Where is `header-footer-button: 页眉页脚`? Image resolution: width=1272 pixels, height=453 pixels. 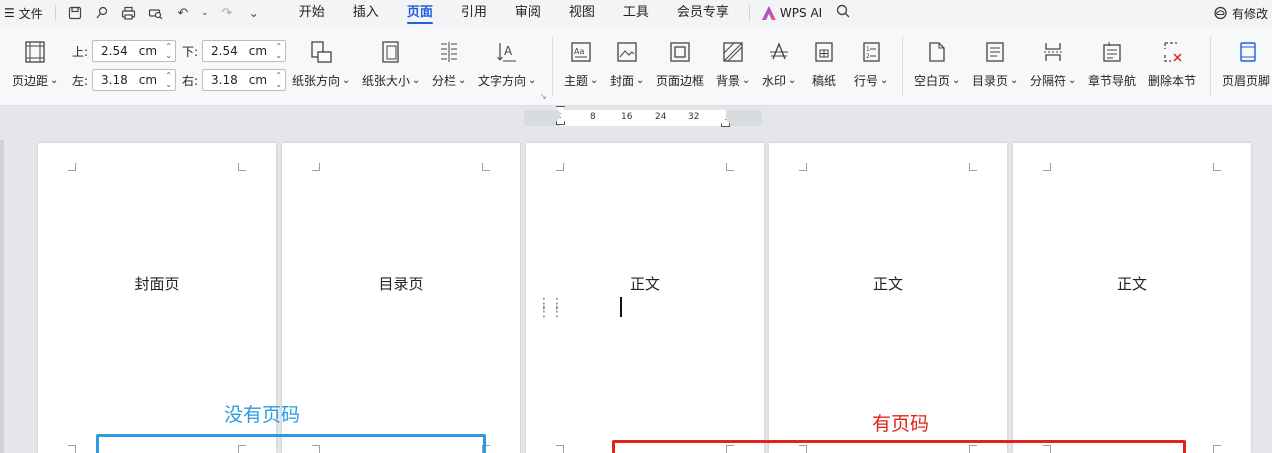
header-footer-button: 页眉页脚 is located at coordinates (1246, 64).